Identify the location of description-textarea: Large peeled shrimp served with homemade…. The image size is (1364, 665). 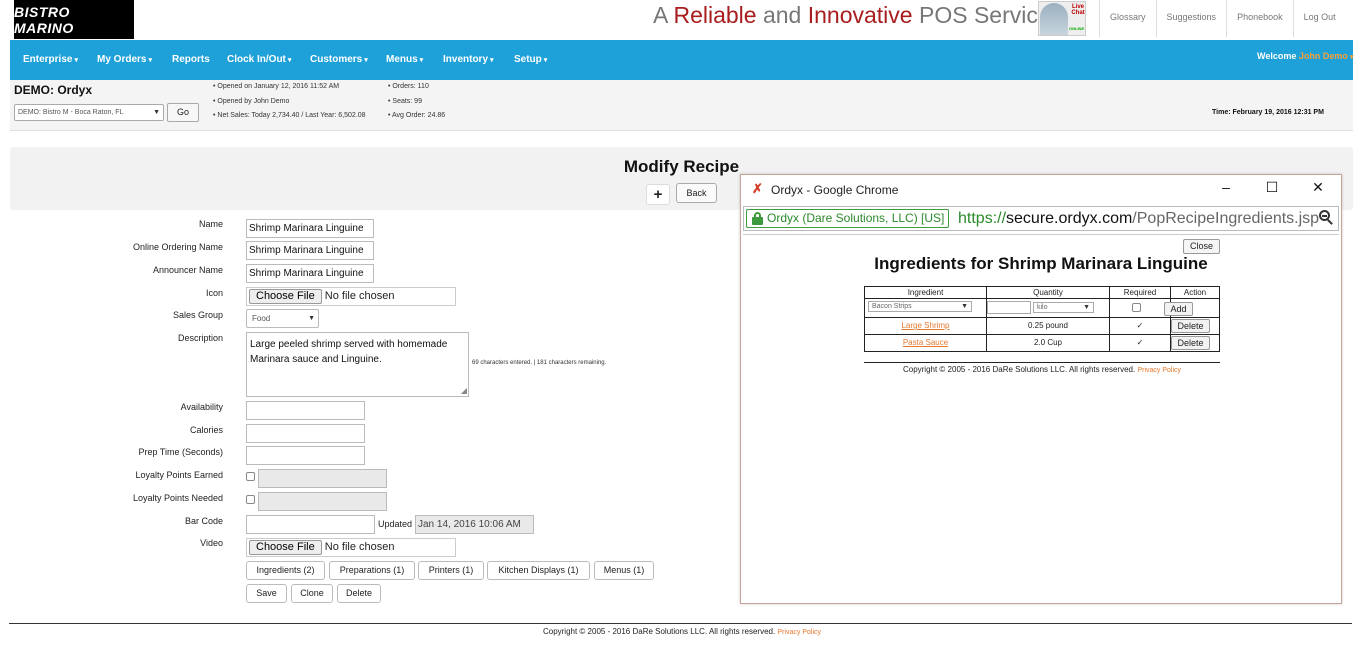
(357, 364).